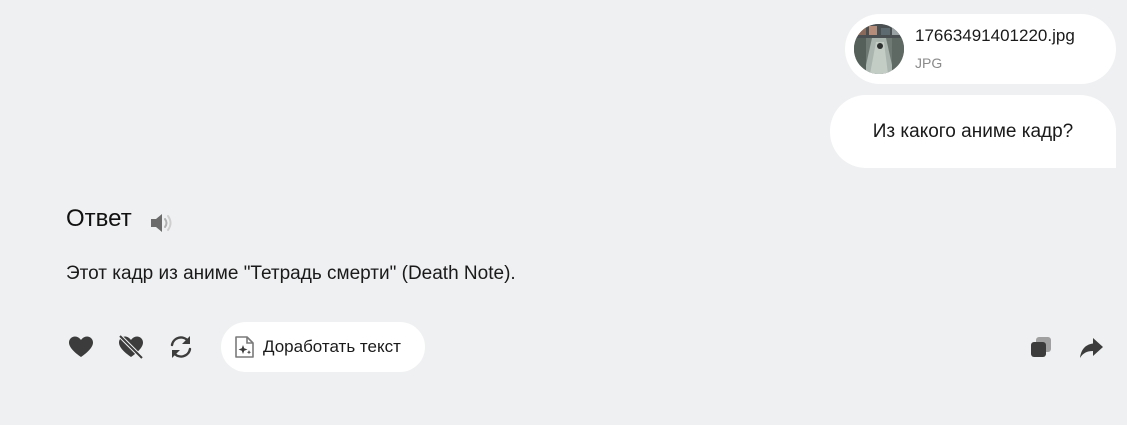 The width and height of the screenshot is (1127, 425). Describe the element at coordinates (181, 347) in the screenshot. I see `refresh-icon` at that location.